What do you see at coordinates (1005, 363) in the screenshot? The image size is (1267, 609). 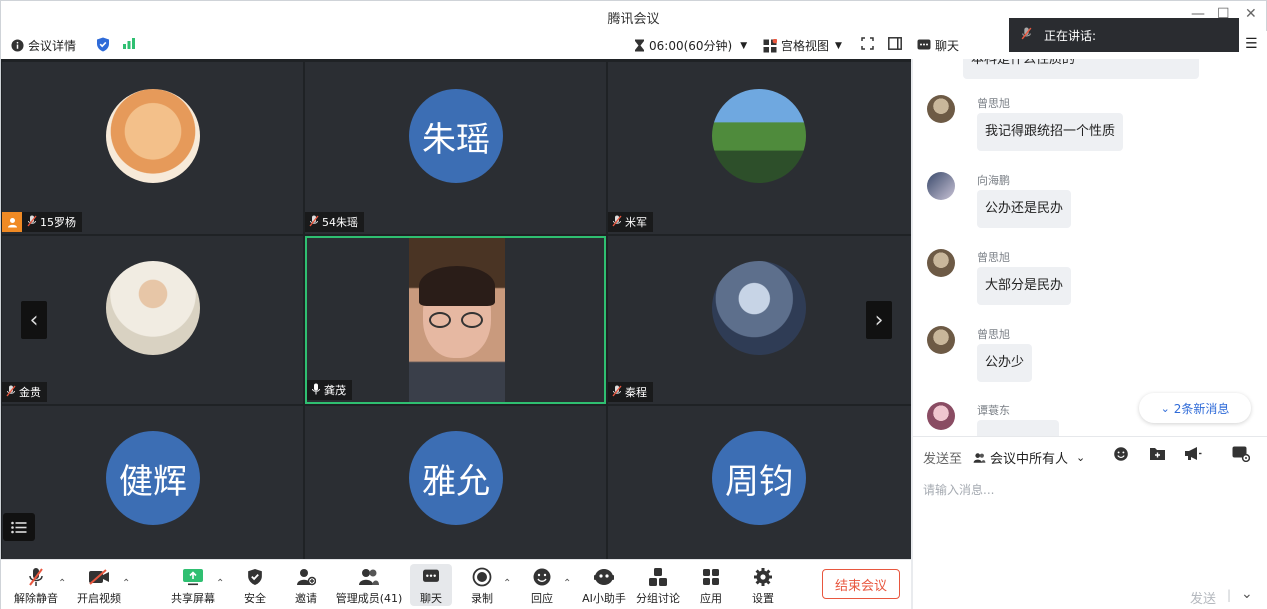 I see `chat-bubble: 公办少` at bounding box center [1005, 363].